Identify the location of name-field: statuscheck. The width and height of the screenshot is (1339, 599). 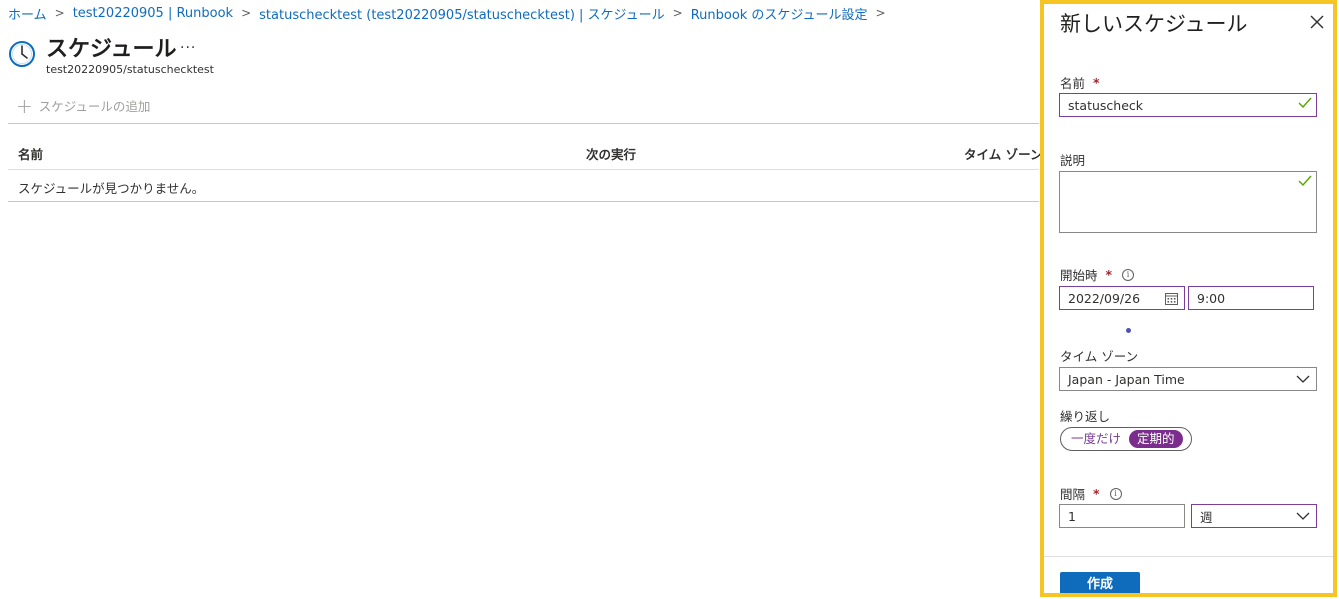
(1188, 105).